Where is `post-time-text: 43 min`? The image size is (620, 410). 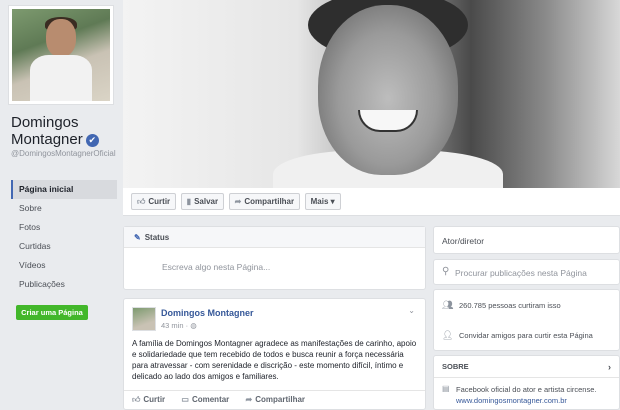
post-time-text: 43 min is located at coordinates (172, 325).